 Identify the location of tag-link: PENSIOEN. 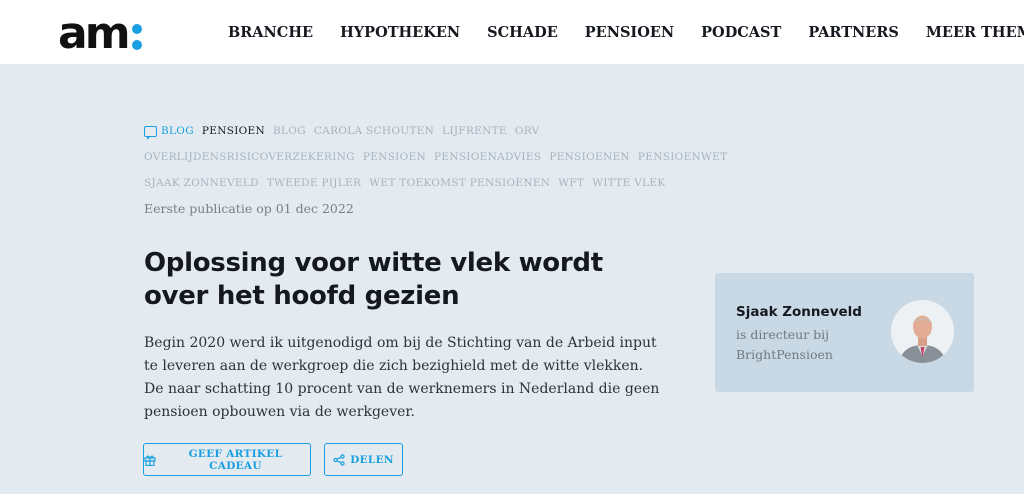
(394, 157).